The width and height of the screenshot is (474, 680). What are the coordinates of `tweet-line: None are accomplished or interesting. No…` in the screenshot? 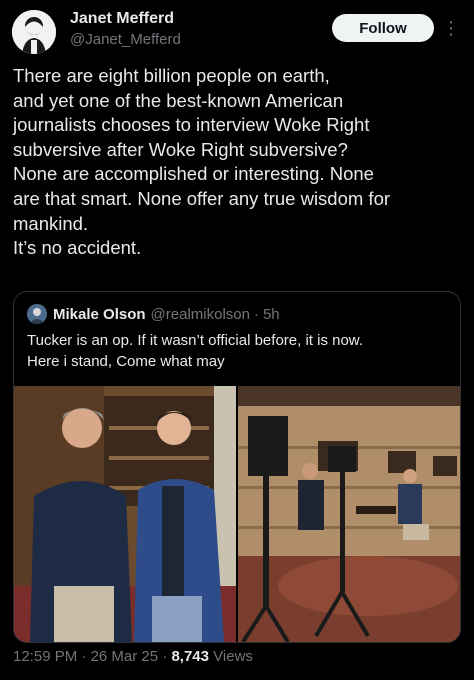 It's located at (193, 174).